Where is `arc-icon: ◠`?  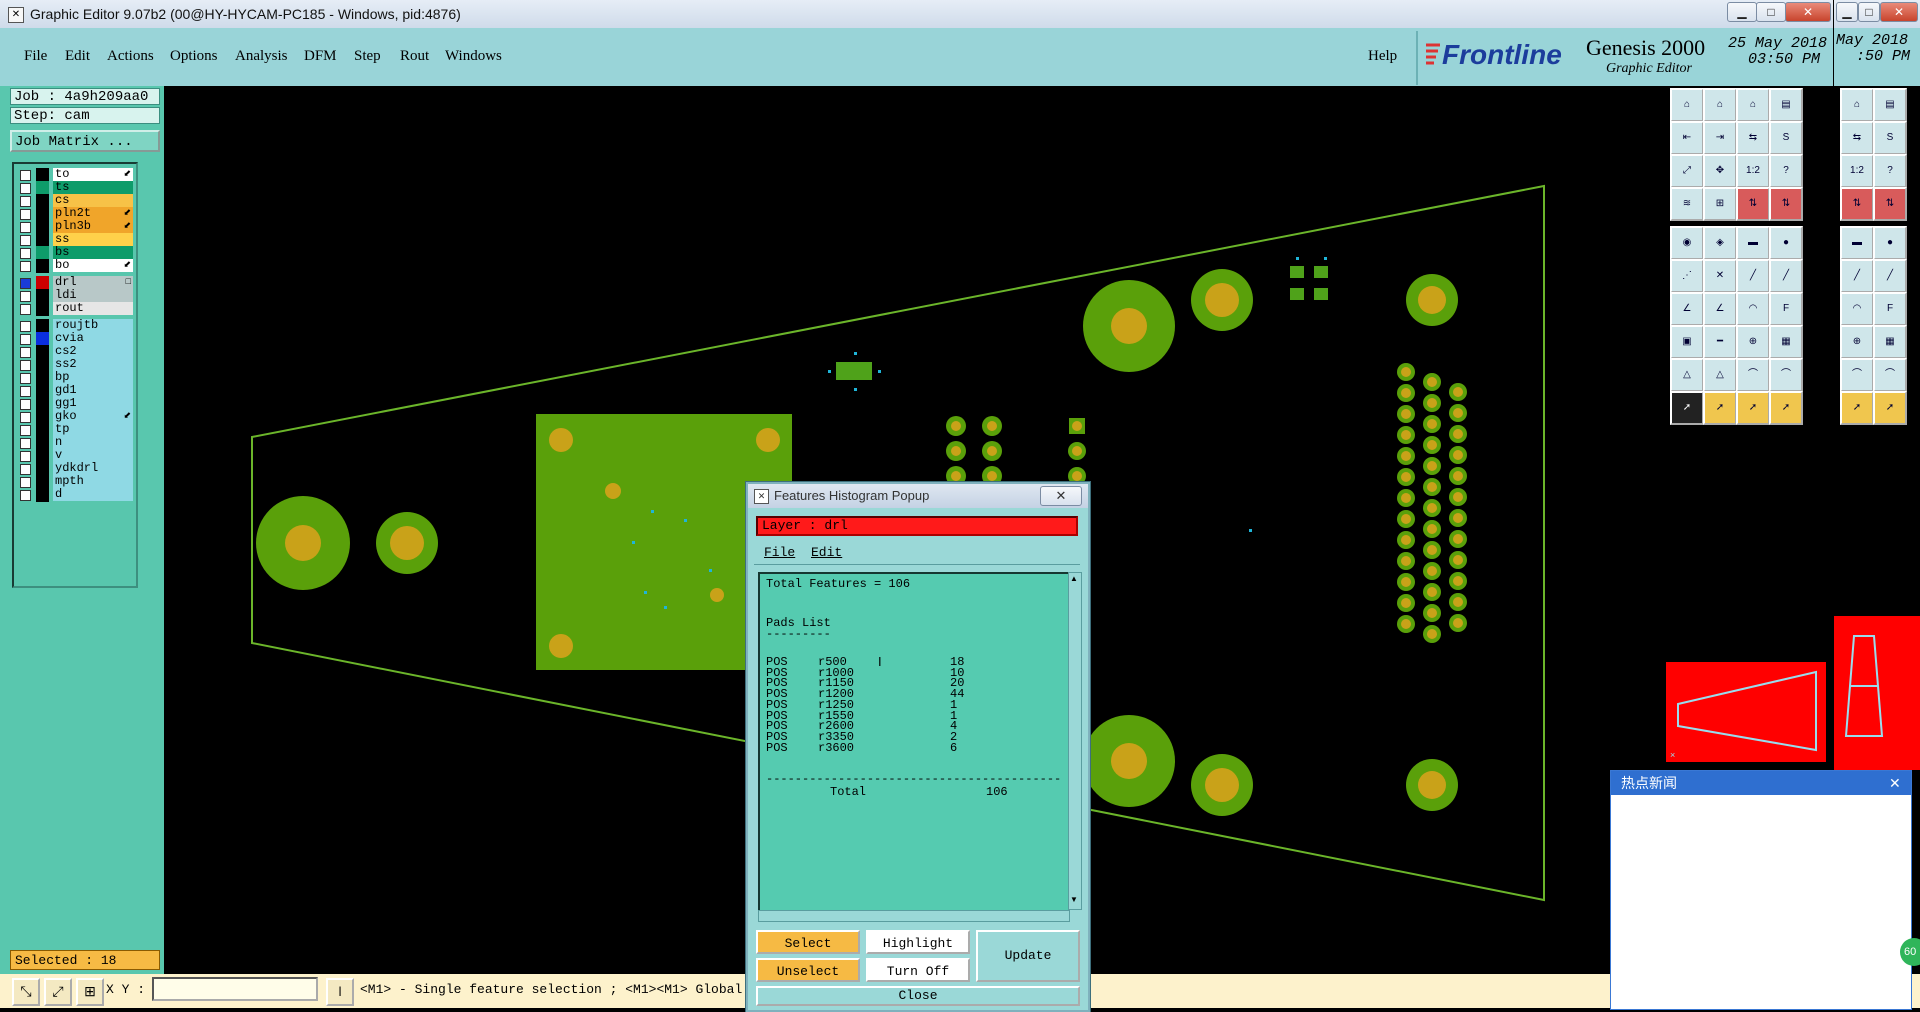
arc-icon: ◠ is located at coordinates (1753, 309).